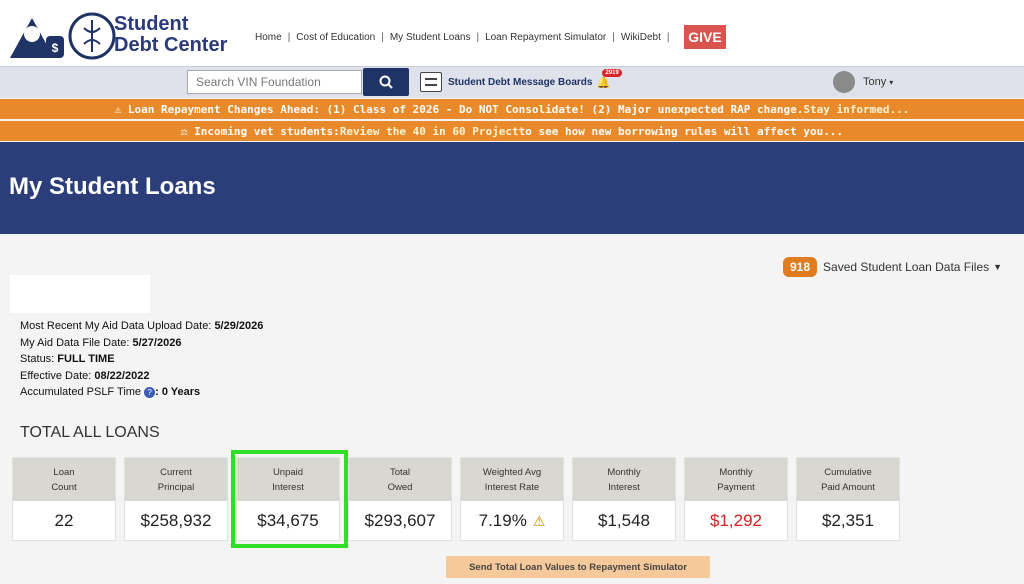 This screenshot has width=1024, height=584. I want to click on card-header-line2: Principal, so click(176, 487).